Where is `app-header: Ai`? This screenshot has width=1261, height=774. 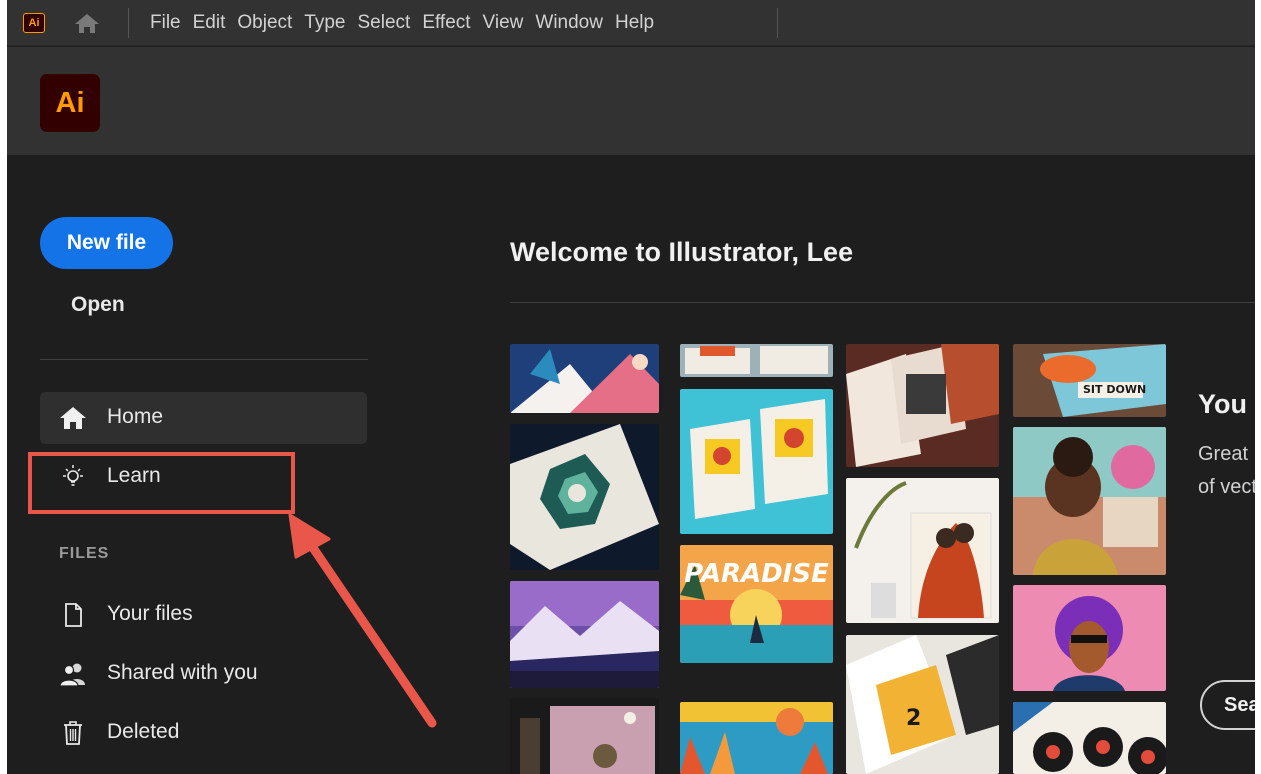
app-header: Ai is located at coordinates (631, 101).